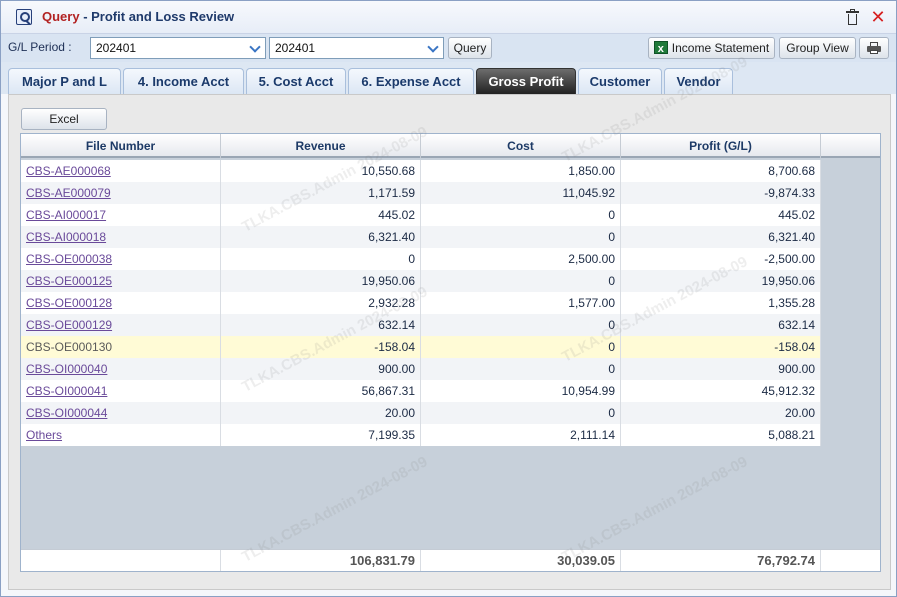  I want to click on file-number-cell: CBS-OE000128, so click(121, 303).